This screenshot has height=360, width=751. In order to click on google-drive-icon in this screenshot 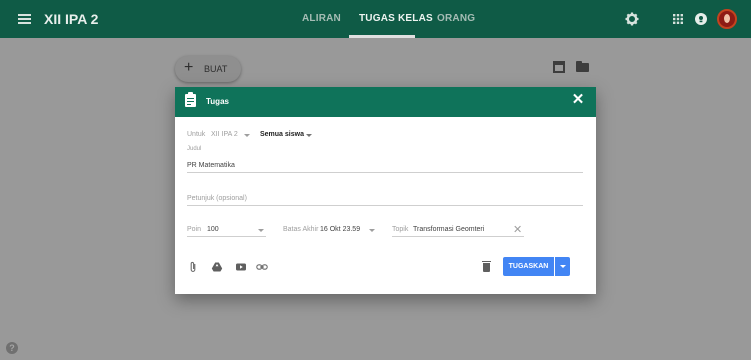, I will do `click(217, 267)`.